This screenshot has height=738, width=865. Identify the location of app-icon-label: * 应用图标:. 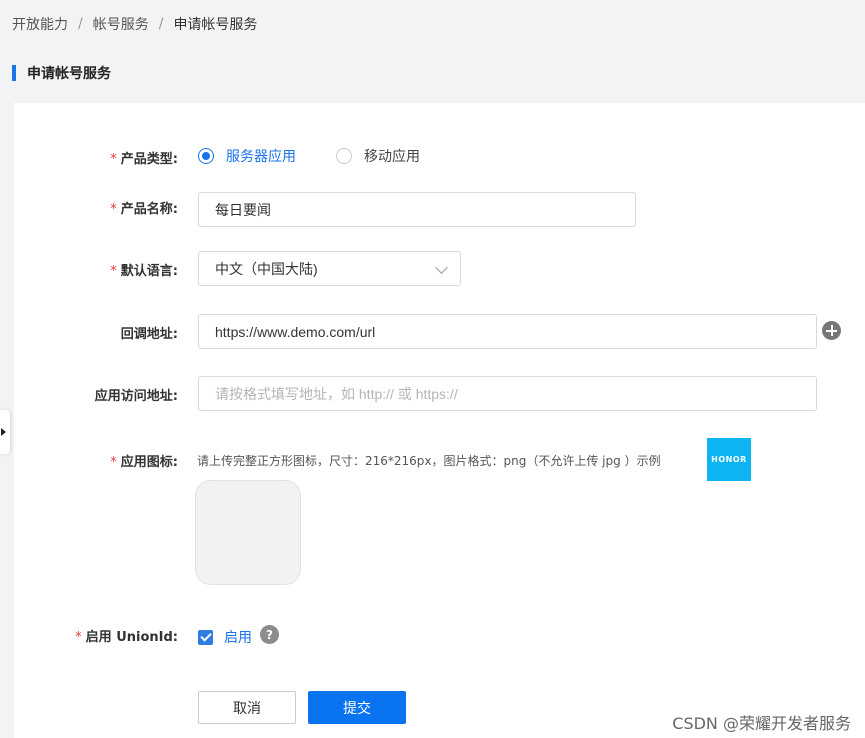
(89, 460).